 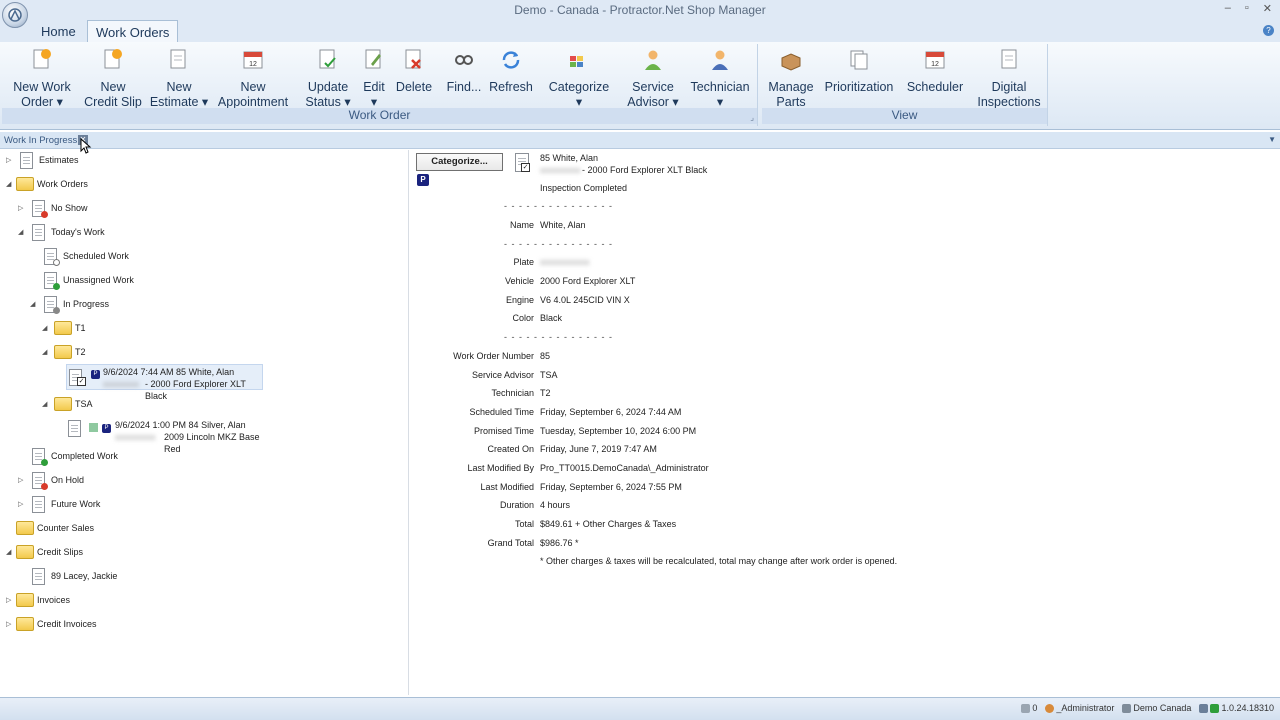 What do you see at coordinates (645, 170) in the screenshot?
I see `detail-vehicle-line: - 2000 Ford Explorer XLT Black` at bounding box center [645, 170].